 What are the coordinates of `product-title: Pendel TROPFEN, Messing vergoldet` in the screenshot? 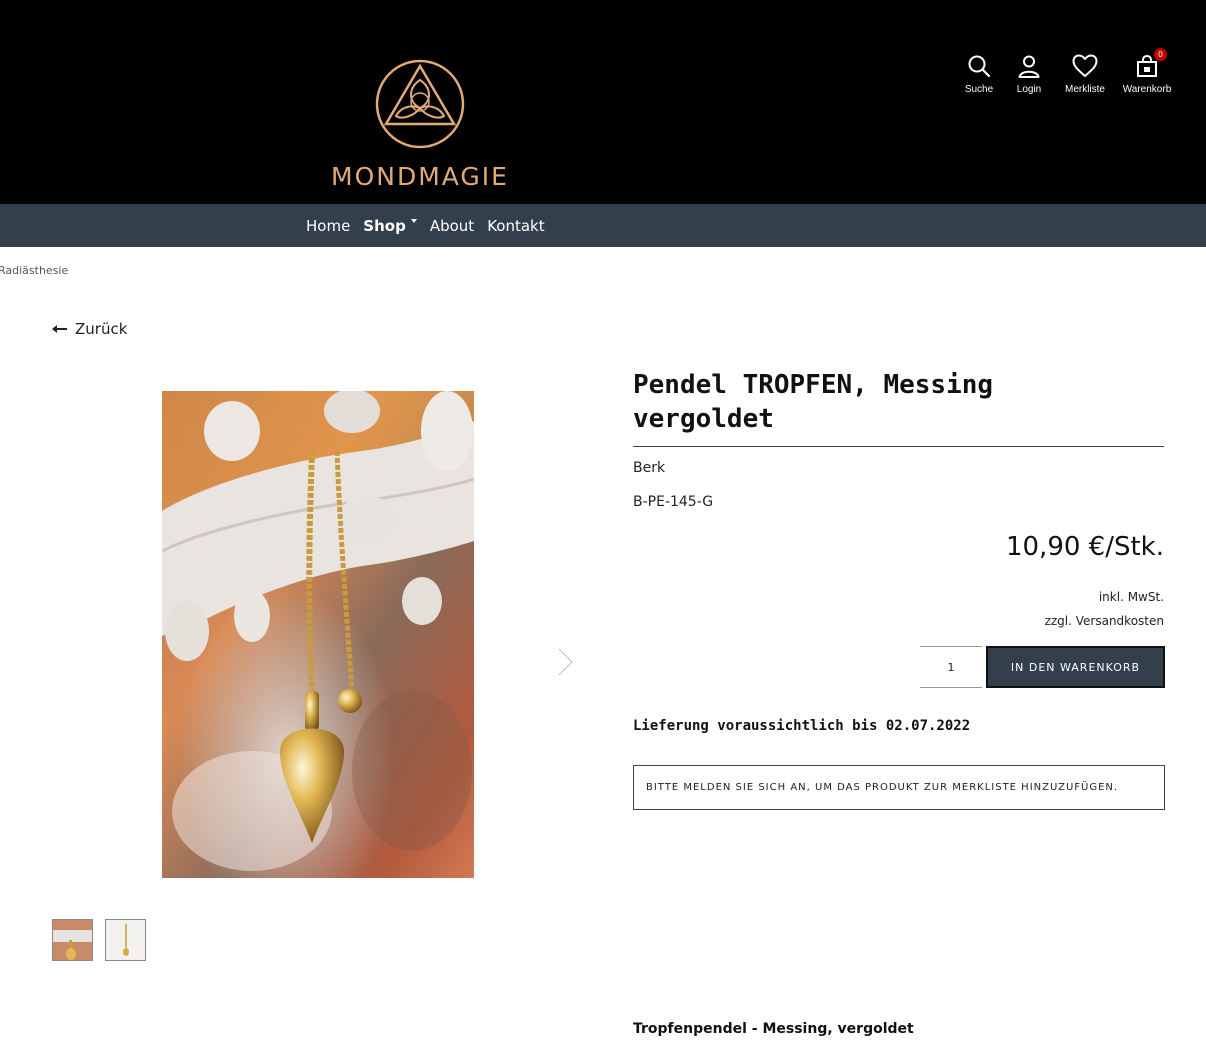 It's located at (813, 402).